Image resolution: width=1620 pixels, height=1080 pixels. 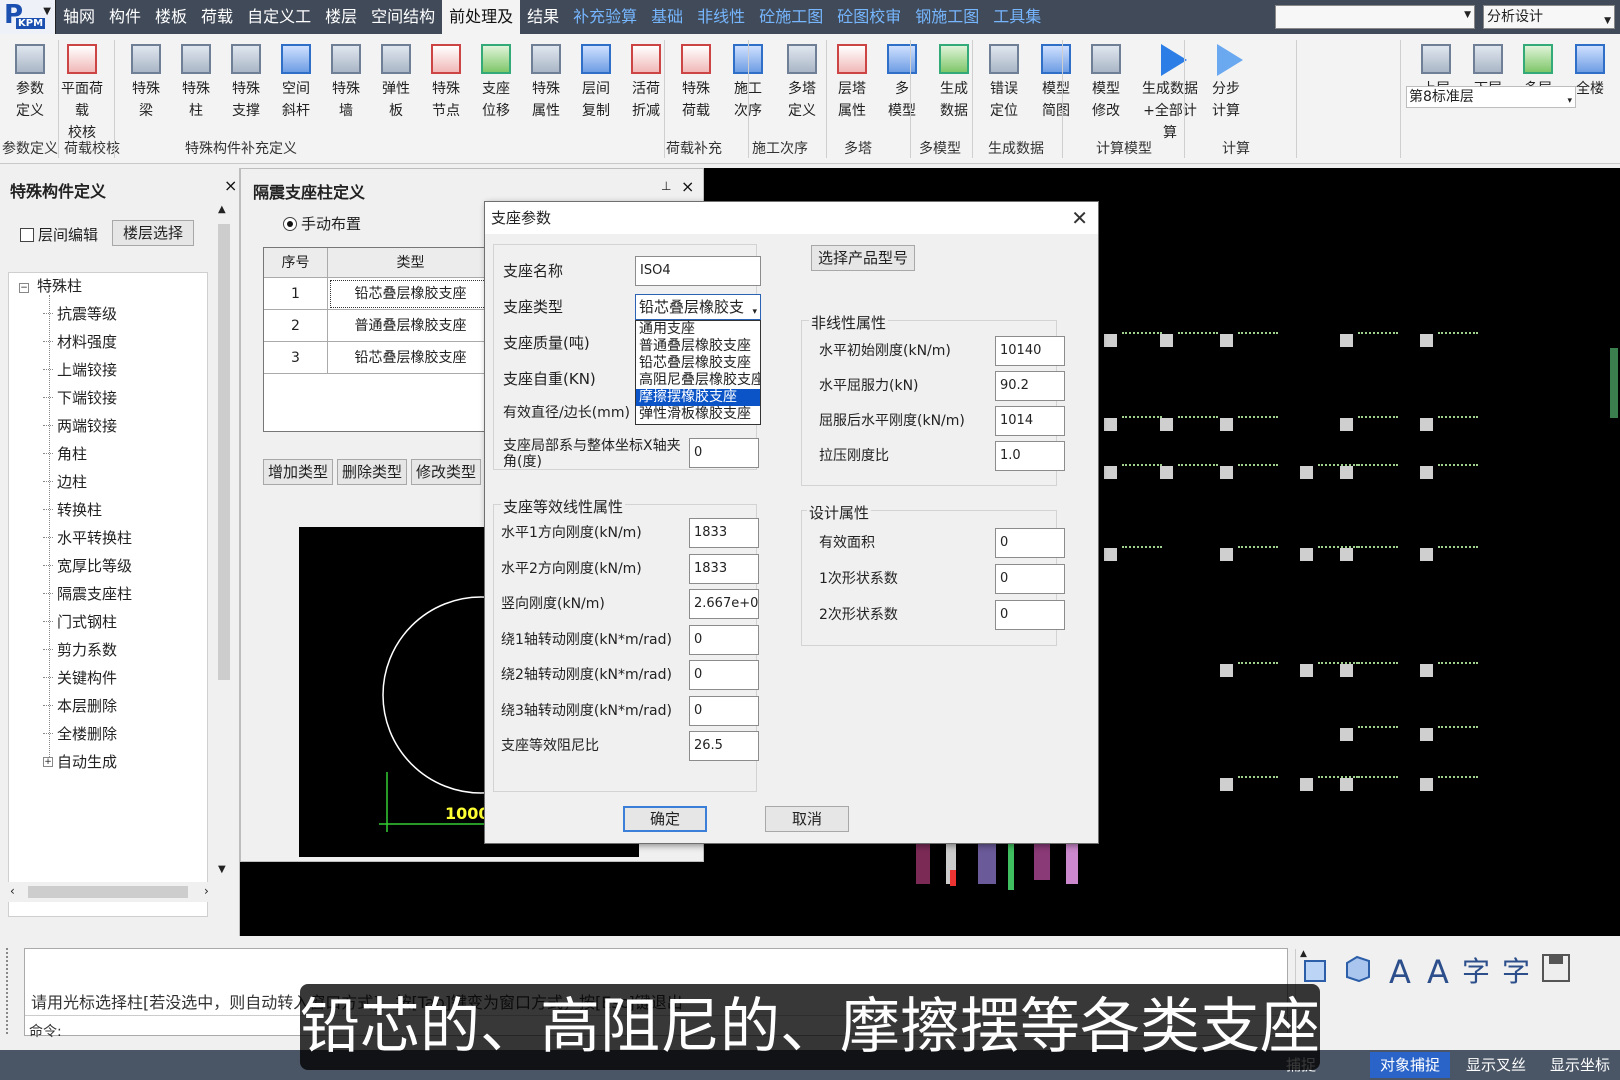 I want to click on ribbon-button: 特殊梁, so click(x=146, y=80).